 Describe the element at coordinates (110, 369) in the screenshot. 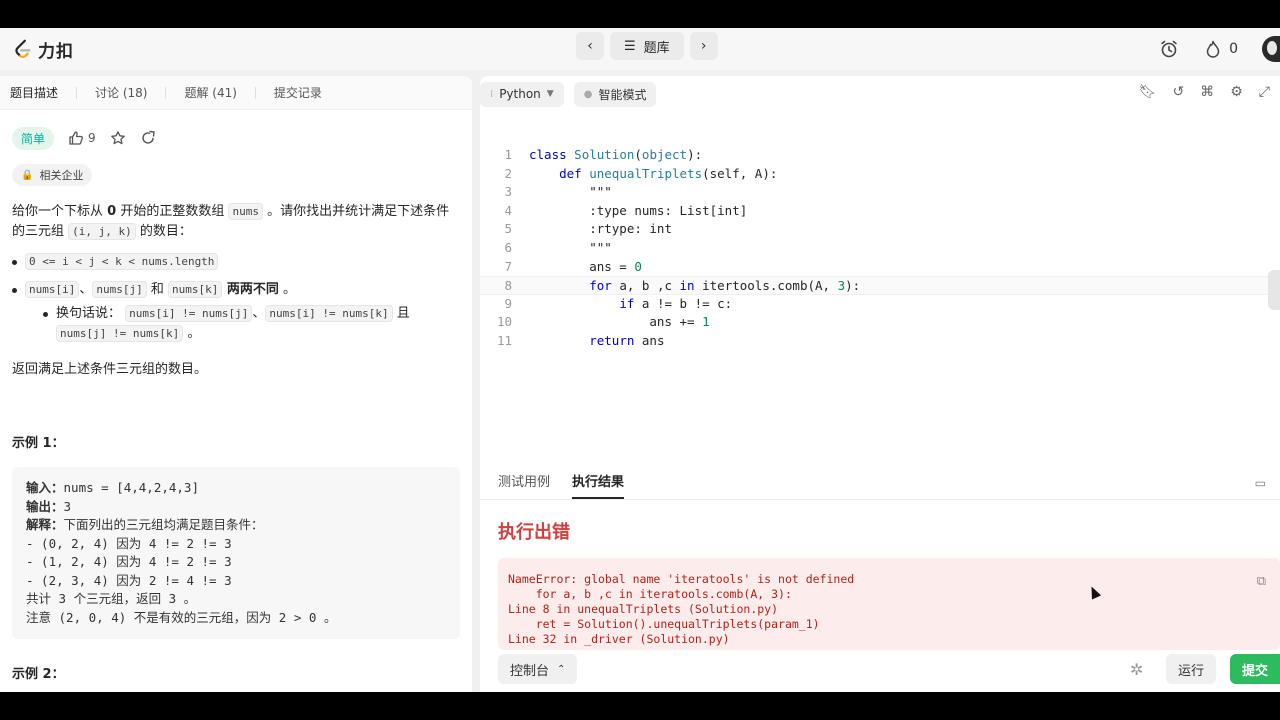

I see `return-description: 返回满足上述条件三元组的数目。` at that location.